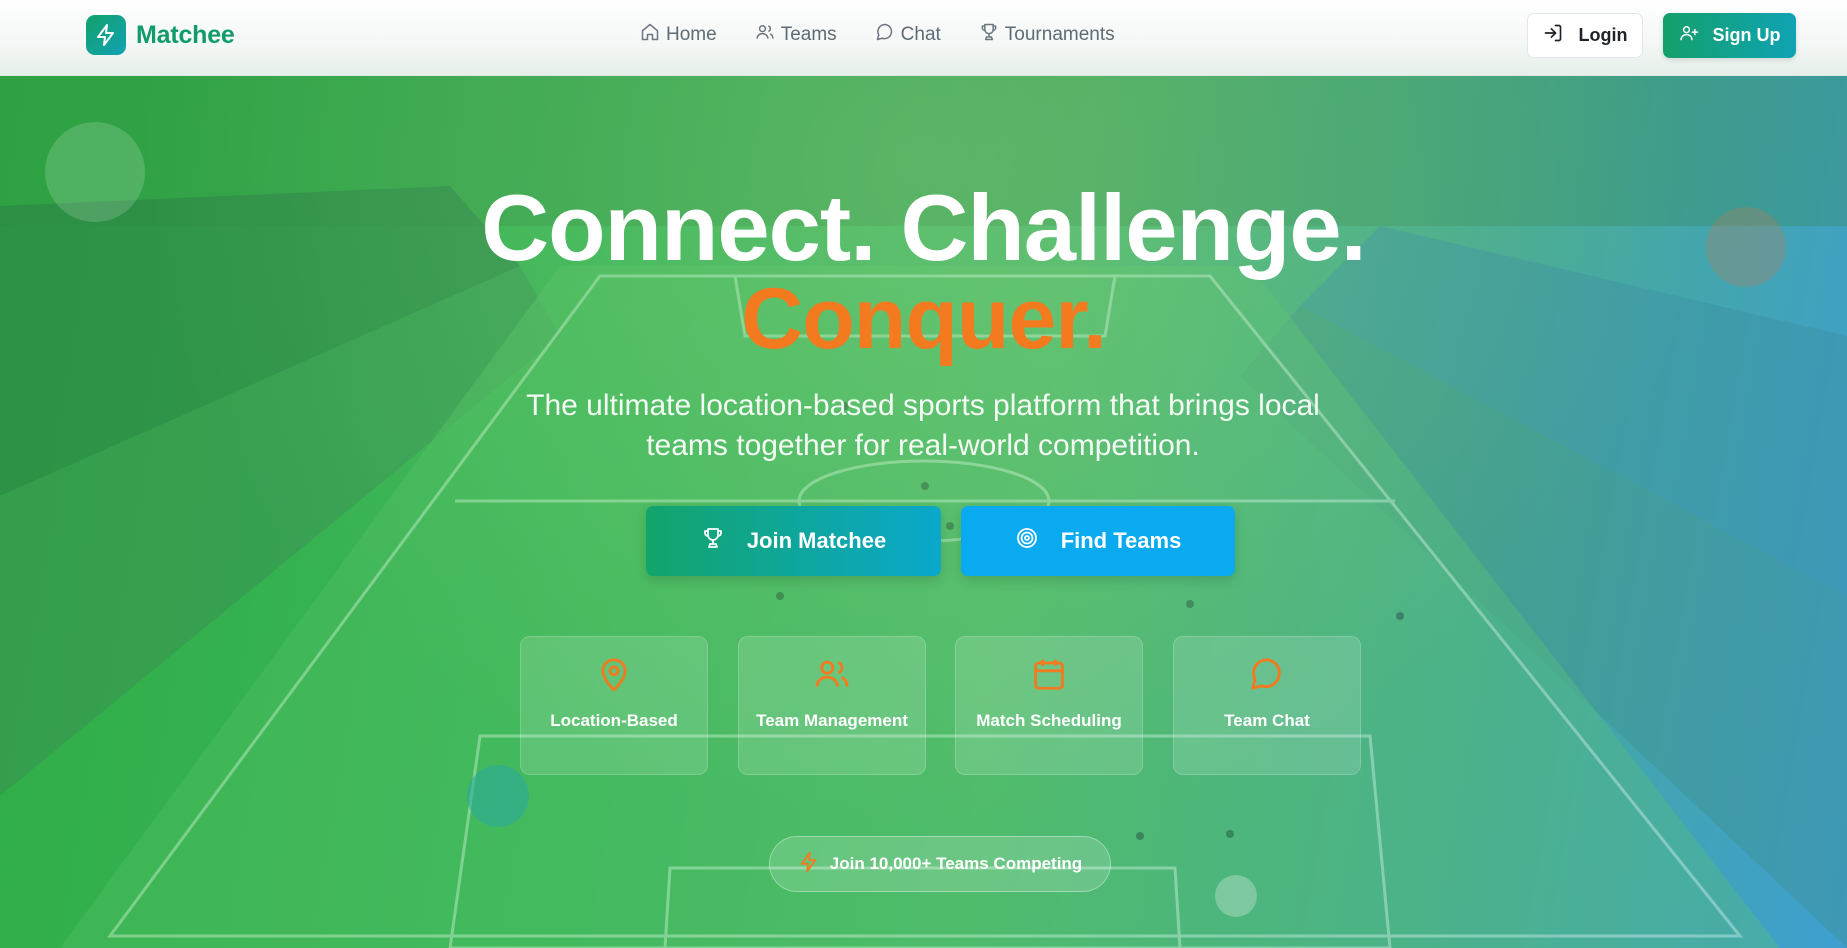 Image resolution: width=1847 pixels, height=948 pixels. I want to click on teams-competing-badge: Join 10,000+ Teams Competing, so click(940, 864).